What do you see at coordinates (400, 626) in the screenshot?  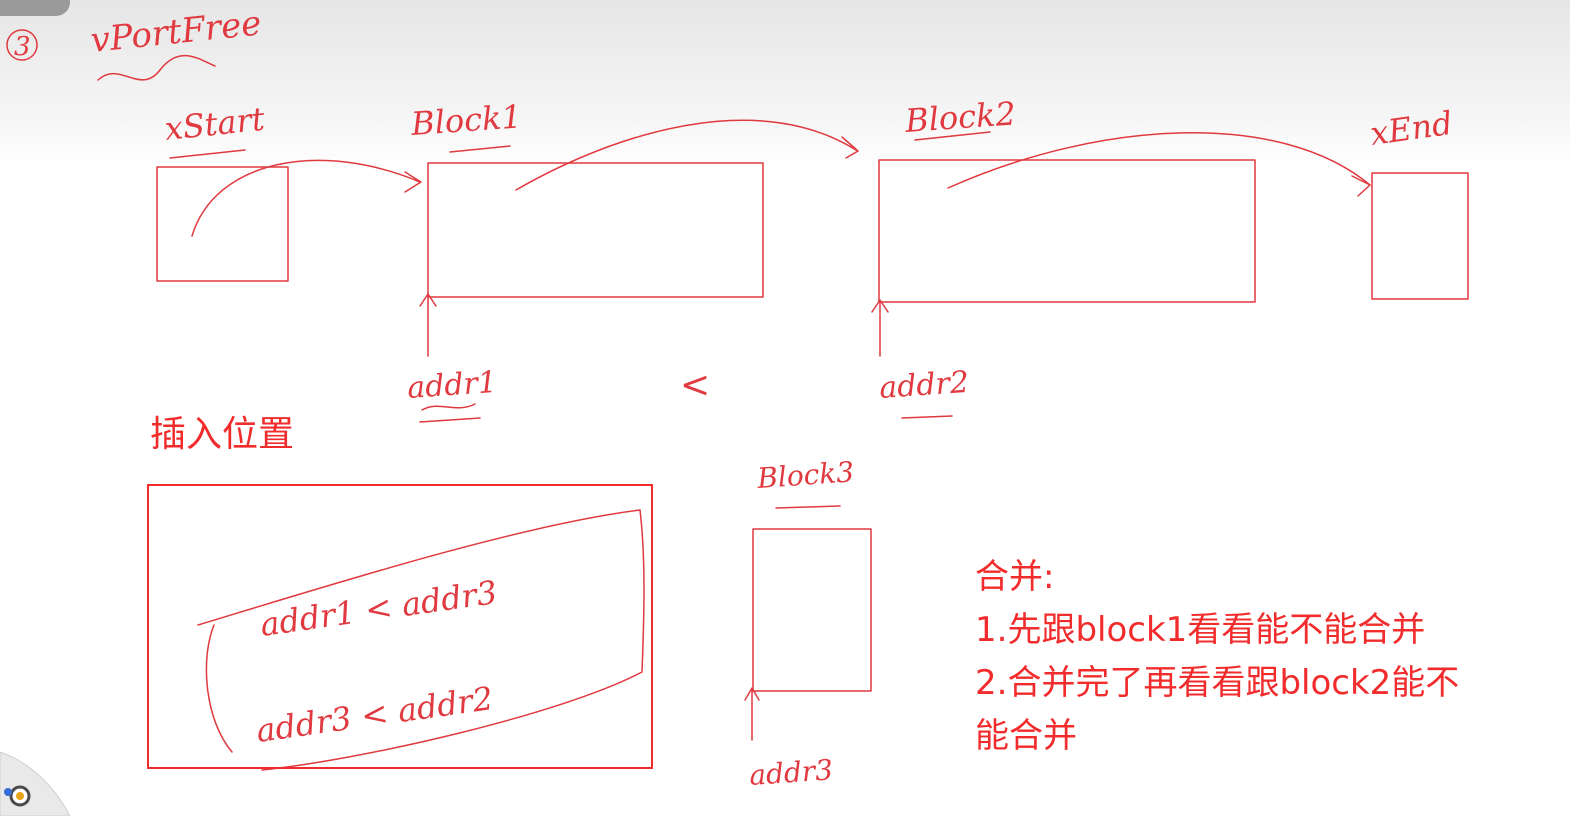 I see `insert-position-box` at bounding box center [400, 626].